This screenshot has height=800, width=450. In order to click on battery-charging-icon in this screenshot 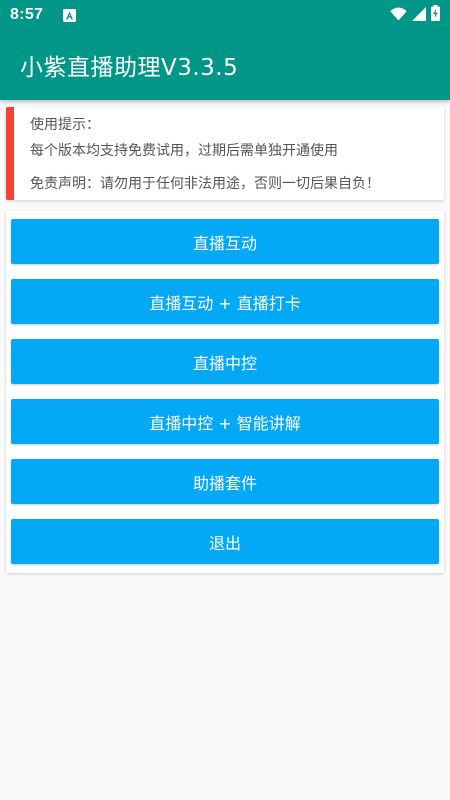, I will do `click(435, 15)`.